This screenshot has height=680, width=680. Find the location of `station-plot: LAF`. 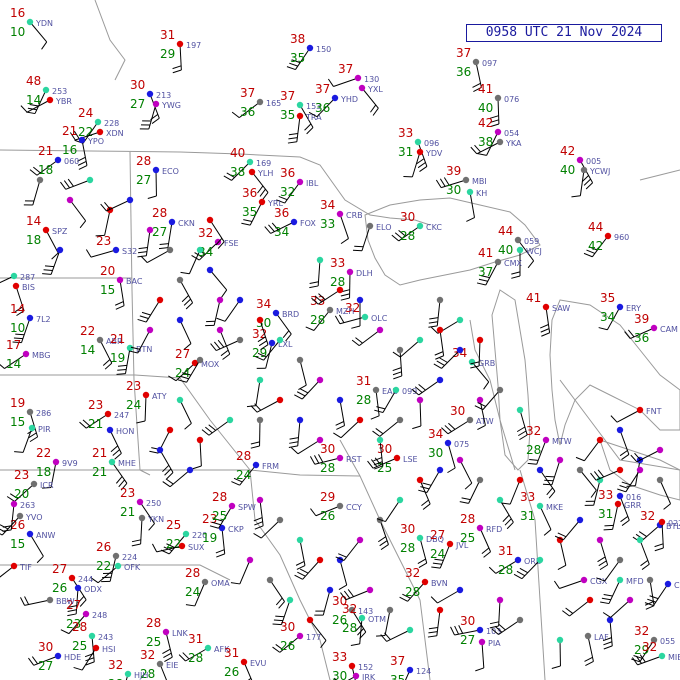

station-plot: LAF is located at coordinates (596, 649).